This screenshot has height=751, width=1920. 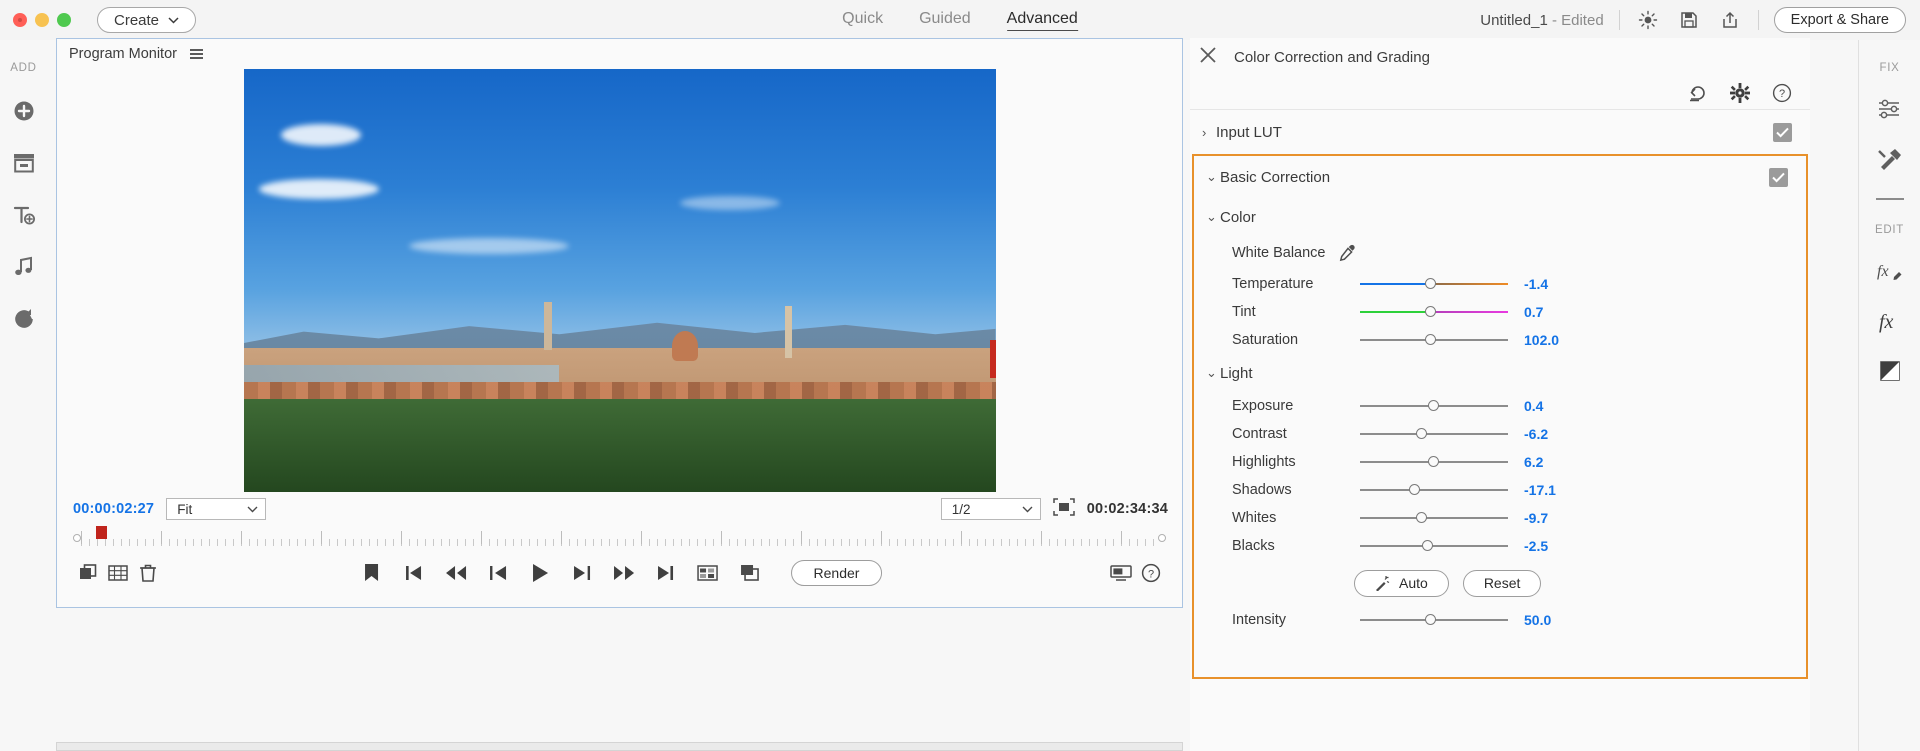 What do you see at coordinates (666, 573) in the screenshot?
I see `go-to-end-button` at bounding box center [666, 573].